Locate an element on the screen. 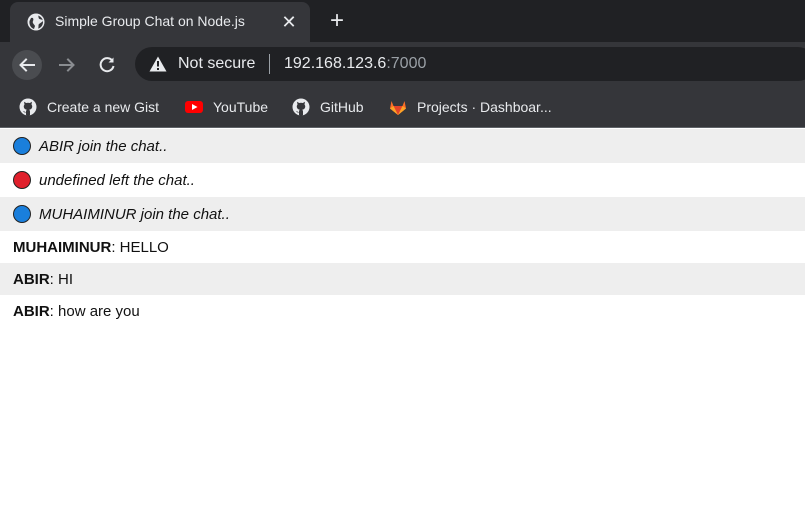 Image resolution: width=805 pixels, height=517 pixels. reload-button is located at coordinates (107, 65).